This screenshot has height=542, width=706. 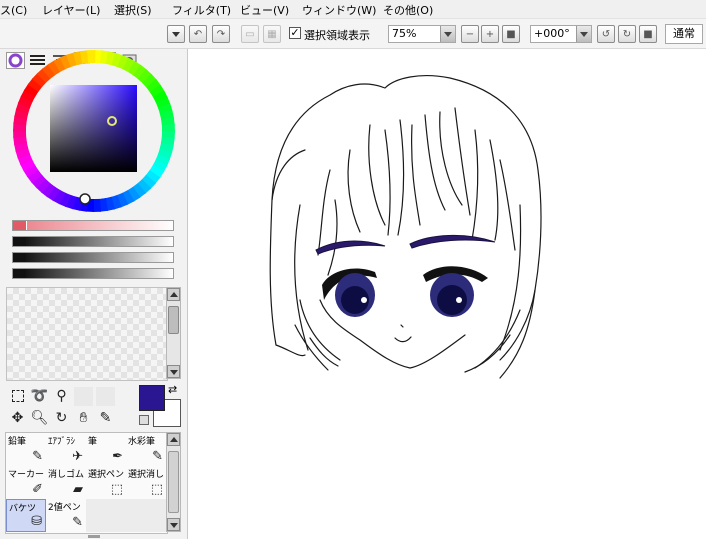 What do you see at coordinates (116, 489) in the screenshot?
I see `select-pen-icon: ⬚` at bounding box center [116, 489].